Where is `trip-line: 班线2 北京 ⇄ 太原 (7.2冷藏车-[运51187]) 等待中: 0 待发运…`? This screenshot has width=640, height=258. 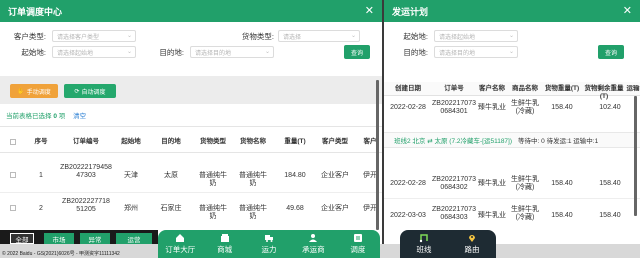
trip-line: 班线2 北京 ⇄ 太原 (7.2冷藏车-[运51187]) 等待中: 0 待发运… is located at coordinates (512, 140).